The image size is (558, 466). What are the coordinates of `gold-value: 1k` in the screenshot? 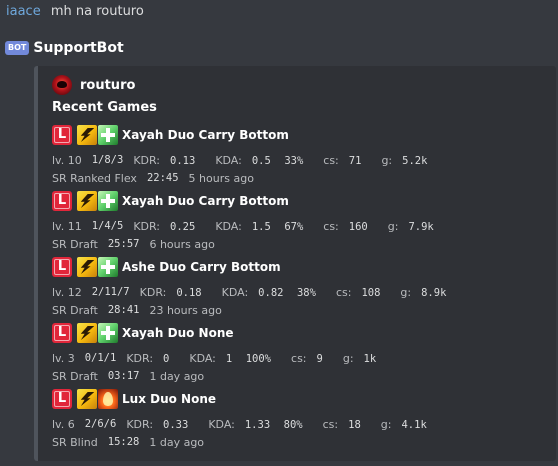 It's located at (370, 358).